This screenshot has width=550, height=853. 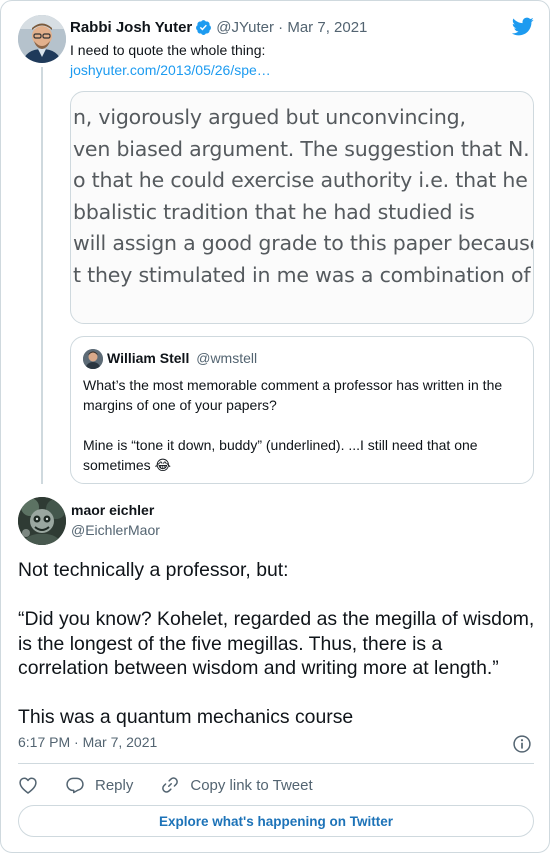 I want to click on avatar-josh-yuter, so click(x=42, y=39).